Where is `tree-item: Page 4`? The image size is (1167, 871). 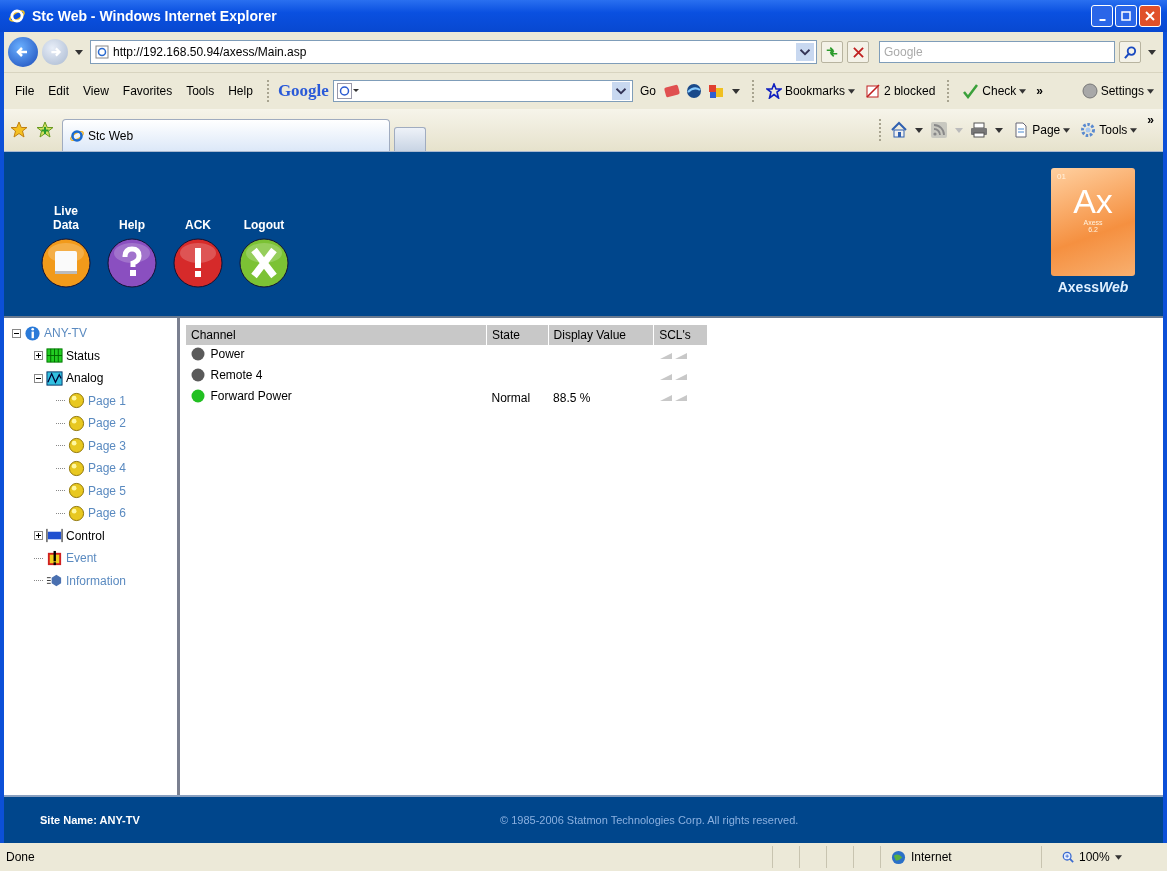
tree-item: Page 4 is located at coordinates (107, 468).